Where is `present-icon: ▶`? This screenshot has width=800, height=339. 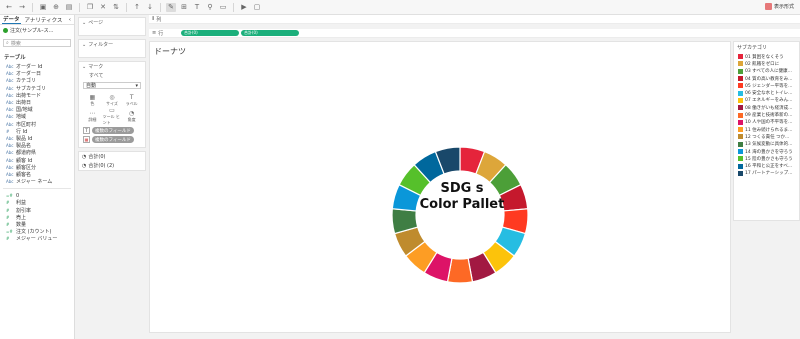
present-icon: ▶ is located at coordinates (244, 7).